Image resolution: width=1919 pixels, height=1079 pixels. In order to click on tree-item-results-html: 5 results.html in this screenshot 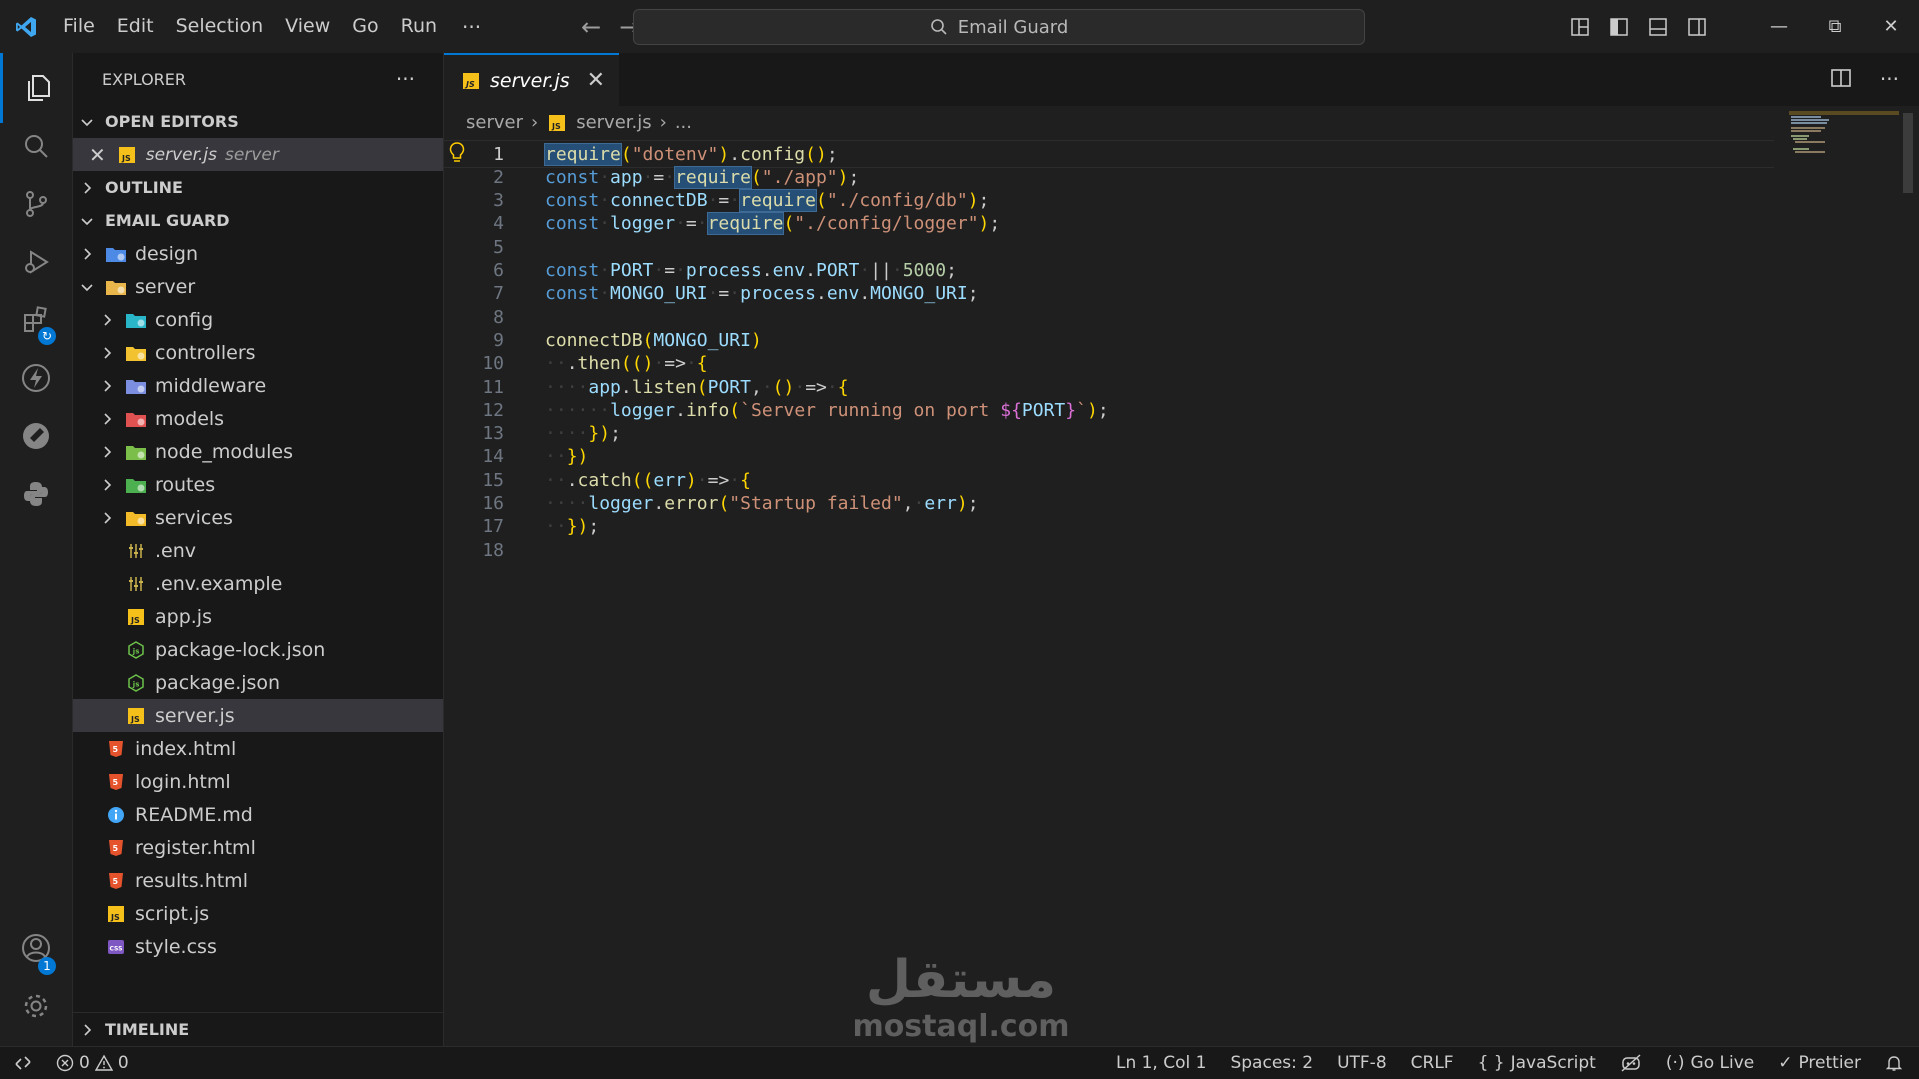, I will do `click(258, 880)`.